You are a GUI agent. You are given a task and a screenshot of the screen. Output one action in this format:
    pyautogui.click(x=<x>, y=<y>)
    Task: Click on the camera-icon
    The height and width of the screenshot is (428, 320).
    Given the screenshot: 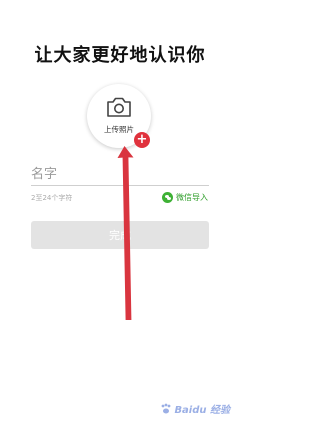 What is the action you would take?
    pyautogui.click(x=119, y=107)
    